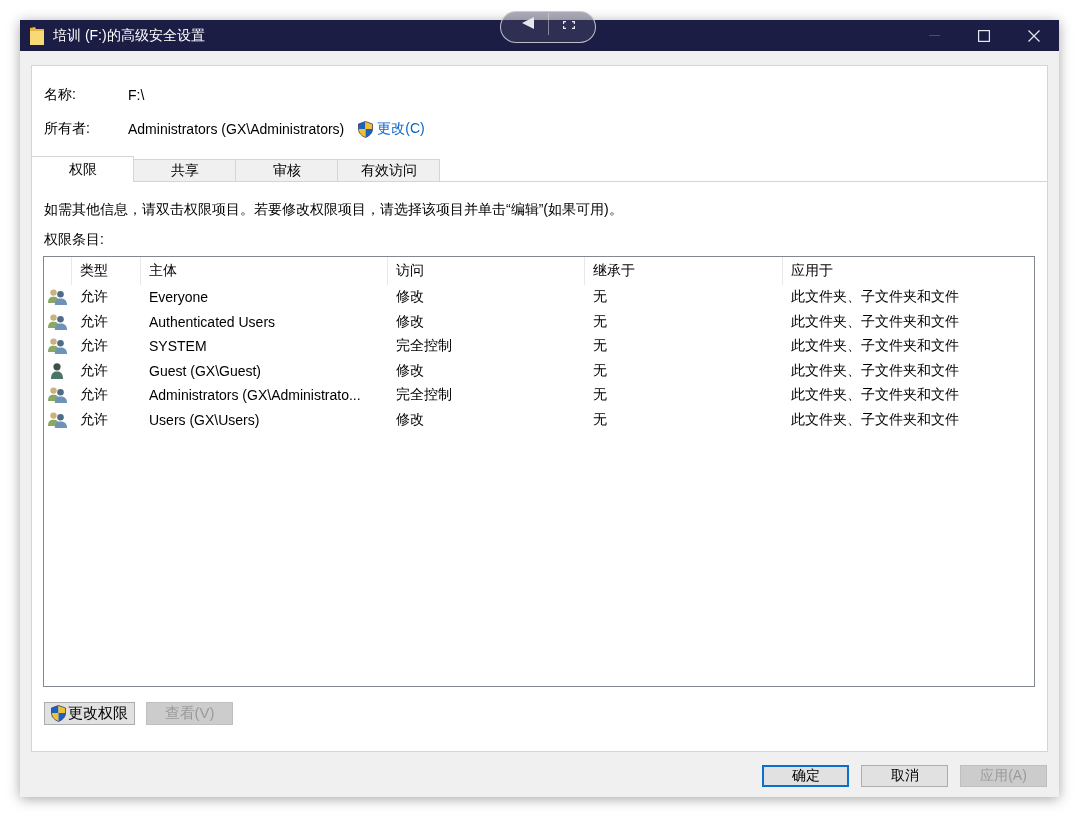  Describe the element at coordinates (57, 370) in the screenshot. I see `user-icon` at that location.